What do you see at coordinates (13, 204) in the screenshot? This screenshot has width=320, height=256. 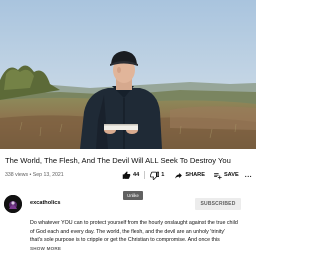 I see `channel-avatar` at bounding box center [13, 204].